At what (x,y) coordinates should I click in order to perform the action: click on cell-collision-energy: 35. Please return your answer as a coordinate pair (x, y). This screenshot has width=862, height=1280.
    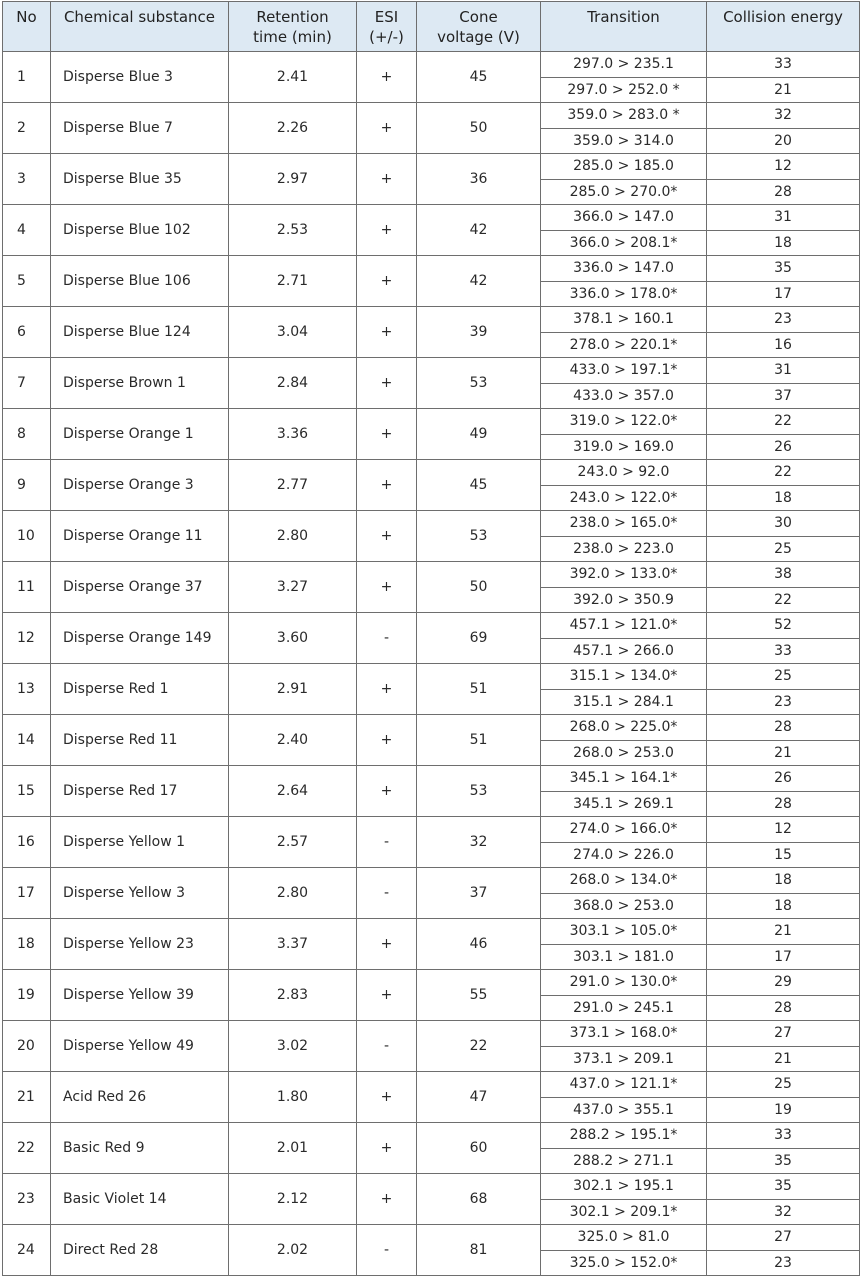
    Looking at the image, I should click on (783, 1186).